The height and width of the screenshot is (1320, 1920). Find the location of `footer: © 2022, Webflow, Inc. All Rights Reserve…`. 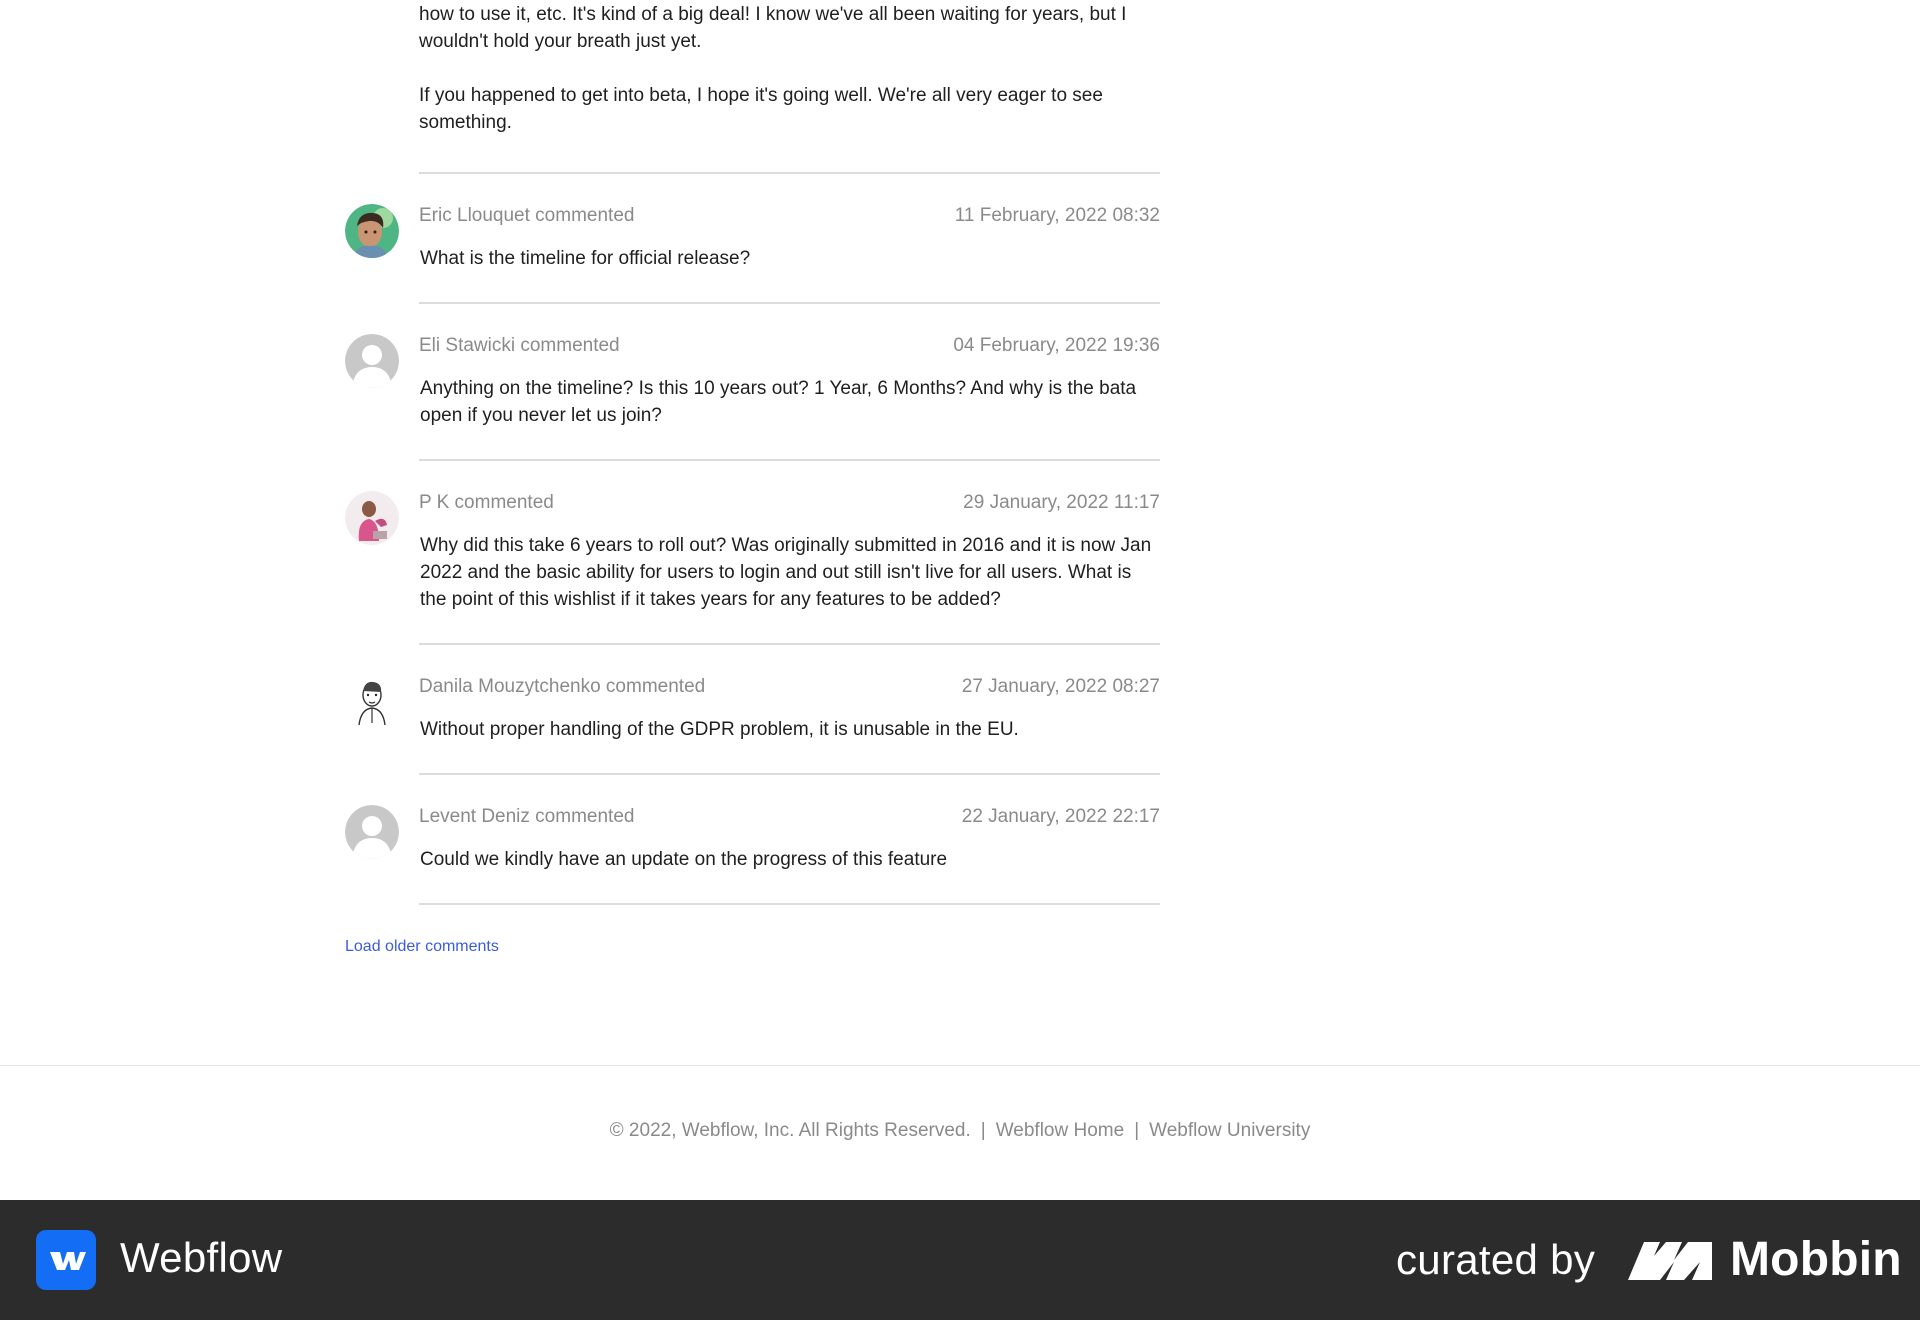

footer: © 2022, Webflow, Inc. All Rights Reserve… is located at coordinates (960, 1131).